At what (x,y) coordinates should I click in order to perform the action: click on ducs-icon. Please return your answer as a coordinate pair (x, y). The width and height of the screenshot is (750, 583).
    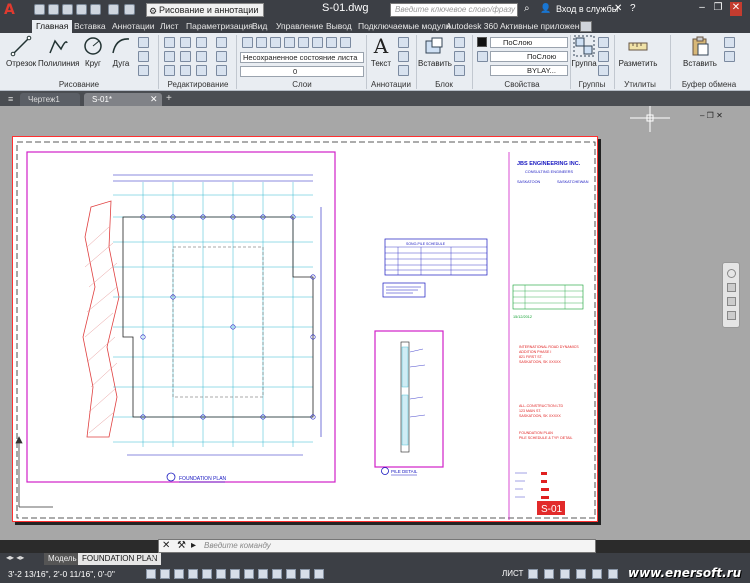
    Looking at the image, I should click on (235, 574).